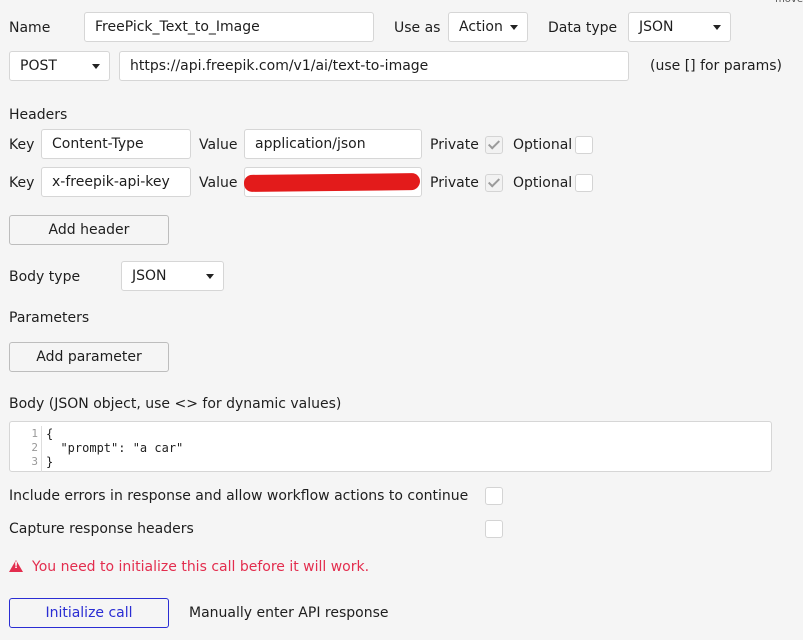 This screenshot has height=640, width=803. I want to click on warning-icon: !, so click(16, 566).